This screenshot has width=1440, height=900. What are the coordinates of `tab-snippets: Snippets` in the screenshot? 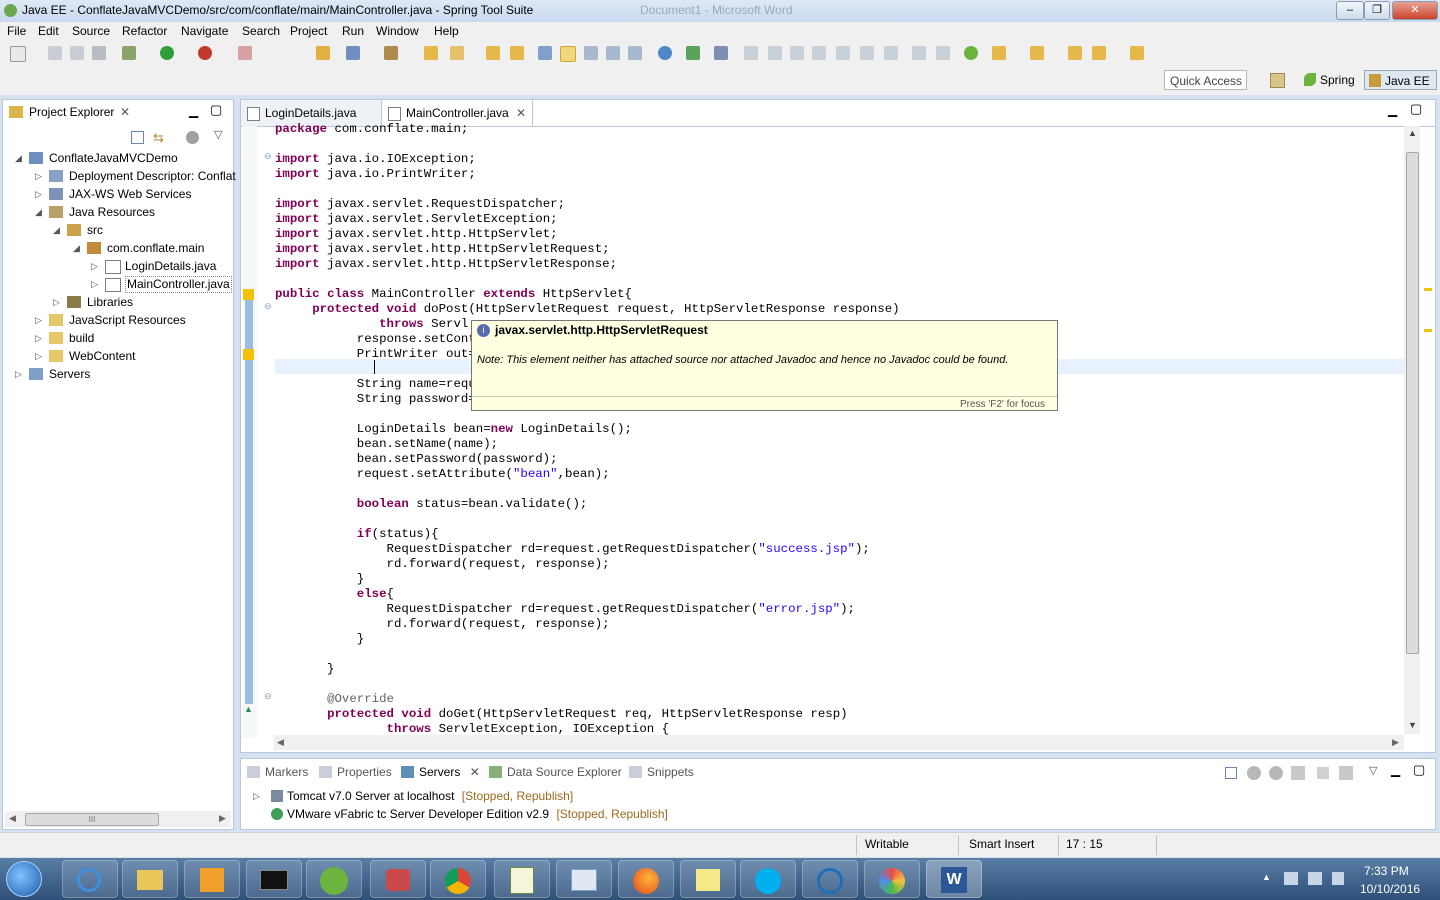 It's located at (661, 772).